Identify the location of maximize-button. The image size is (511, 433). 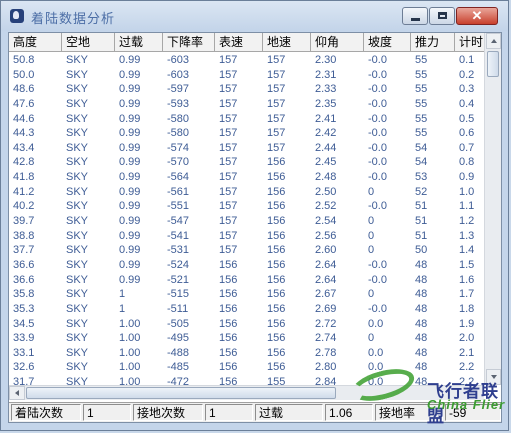
(442, 16).